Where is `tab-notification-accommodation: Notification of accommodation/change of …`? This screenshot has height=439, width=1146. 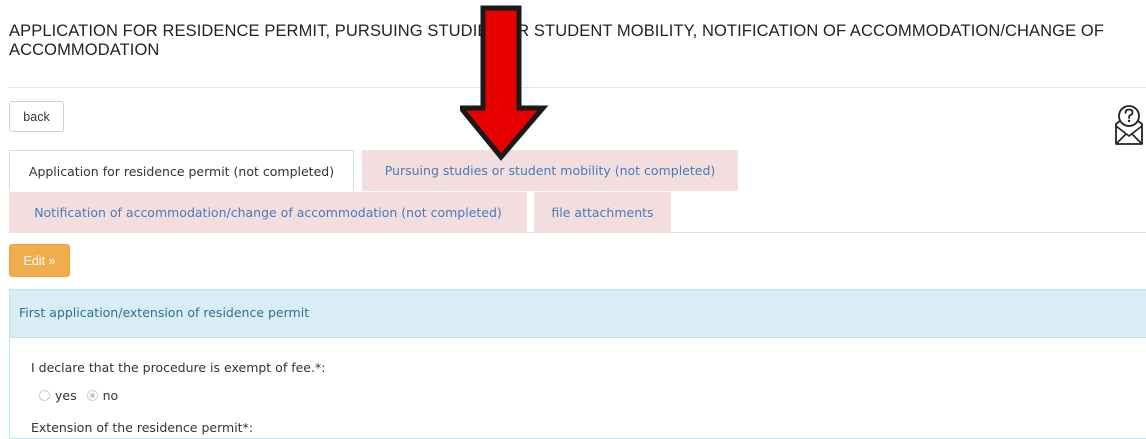
tab-notification-accommodation: Notification of accommodation/change of … is located at coordinates (268, 212).